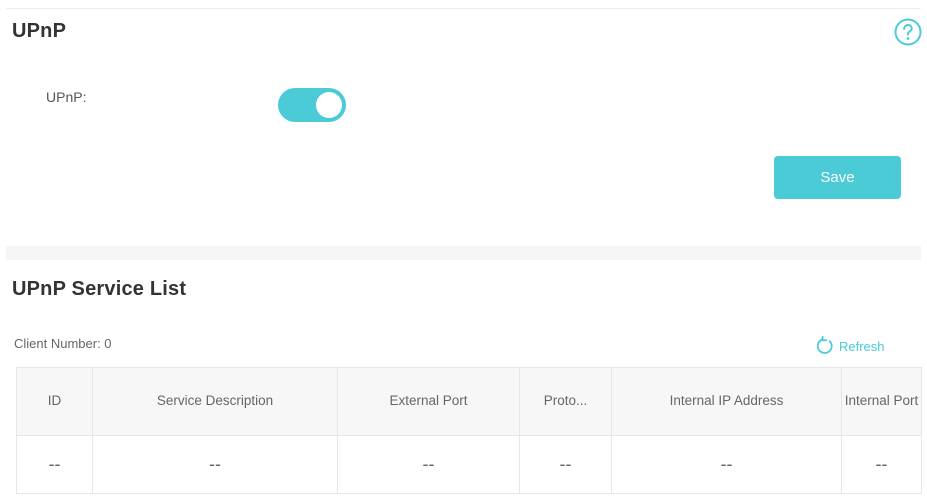  I want to click on table-row: -- -- -- -- -- --, so click(469, 464).